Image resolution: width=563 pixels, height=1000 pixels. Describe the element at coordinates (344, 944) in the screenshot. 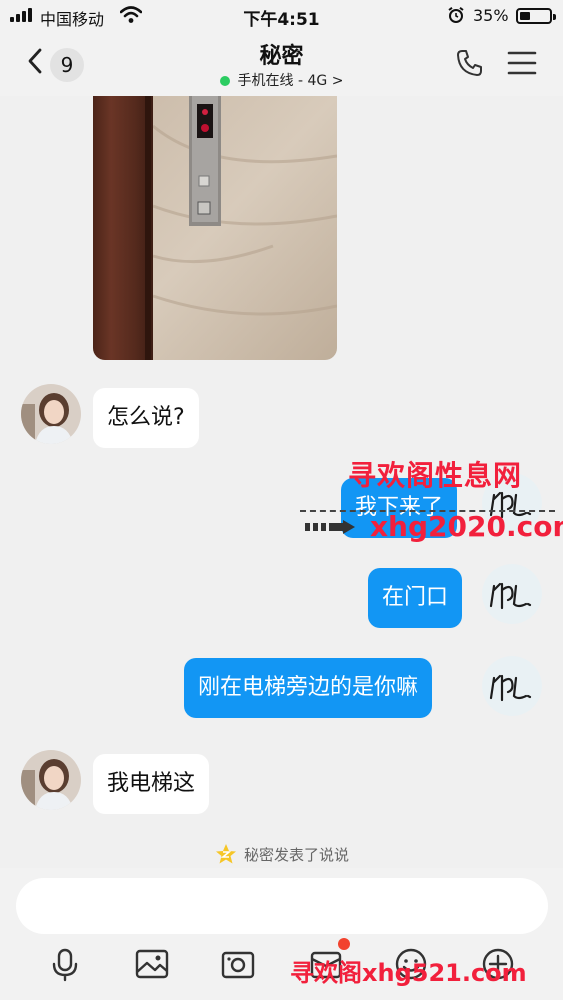

I see `notification-dot` at that location.